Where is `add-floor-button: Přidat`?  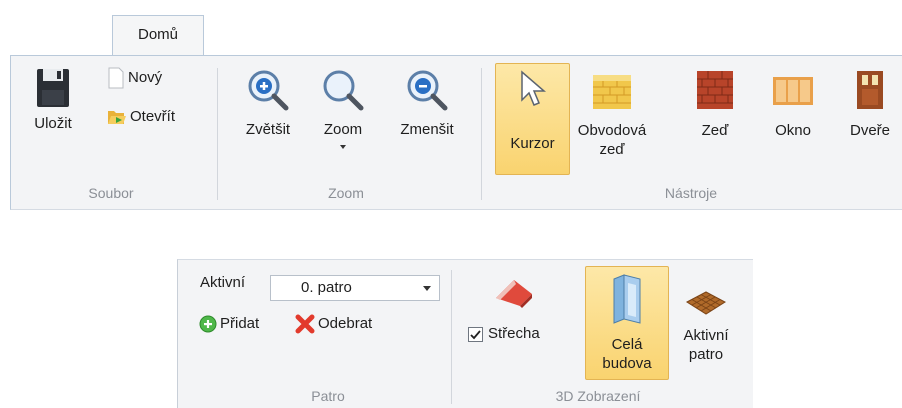 add-floor-button: Přidat is located at coordinates (229, 324).